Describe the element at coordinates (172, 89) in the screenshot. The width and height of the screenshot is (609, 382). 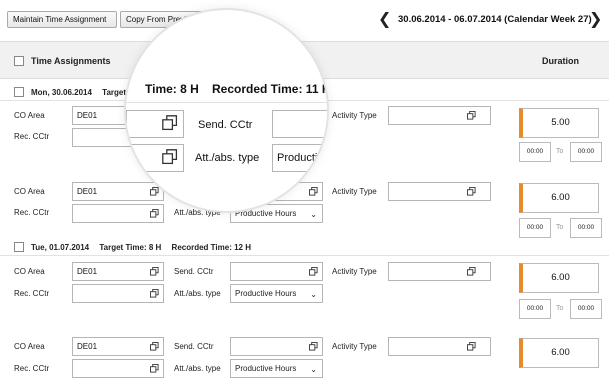
I see `magnified-target-time: Time: 8 H` at that location.